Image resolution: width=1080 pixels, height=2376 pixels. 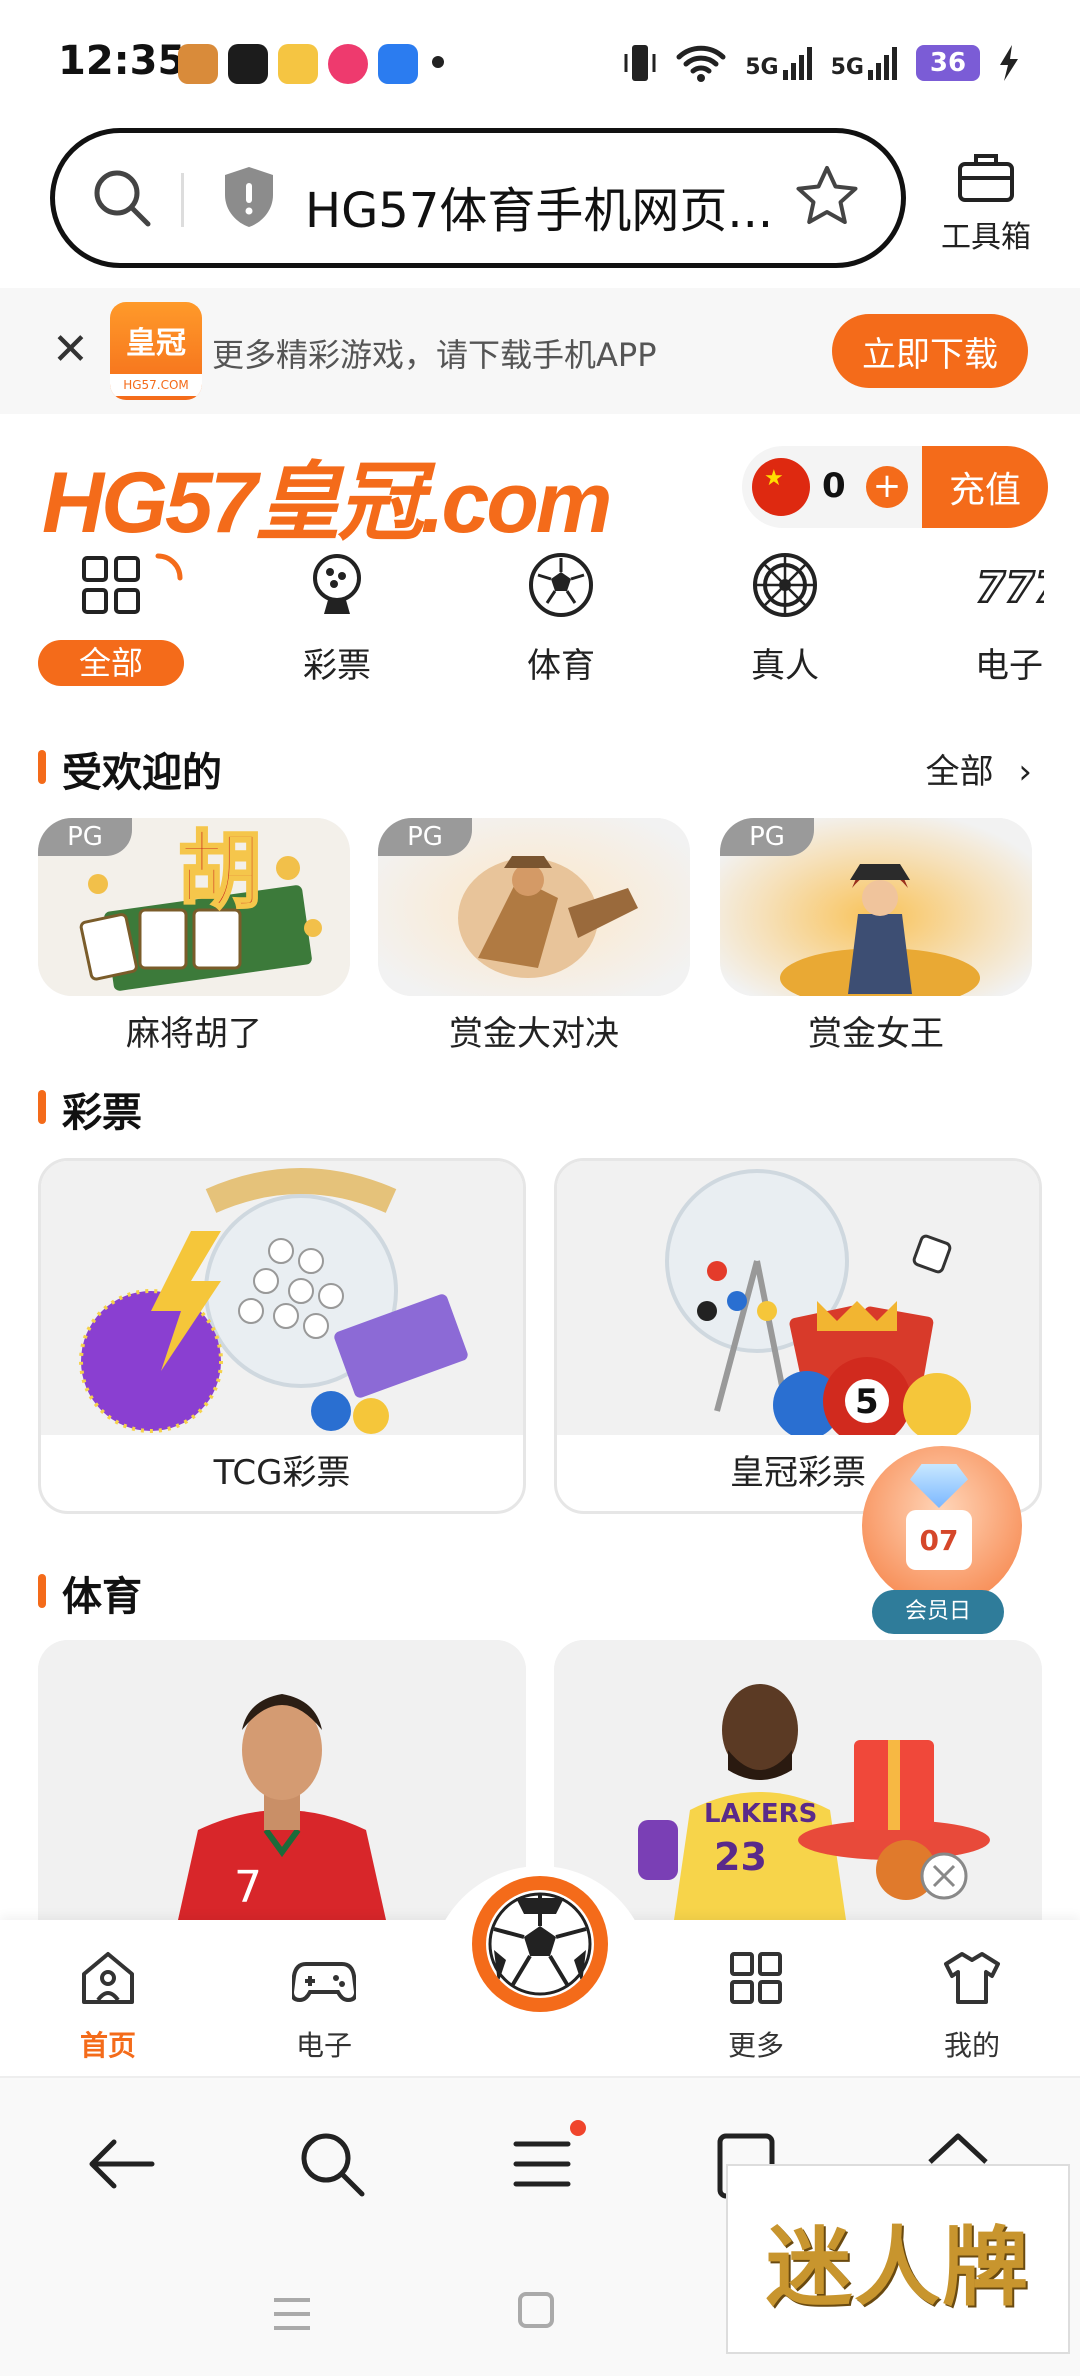 I want to click on shirt-icon, so click(x=972, y=1978).